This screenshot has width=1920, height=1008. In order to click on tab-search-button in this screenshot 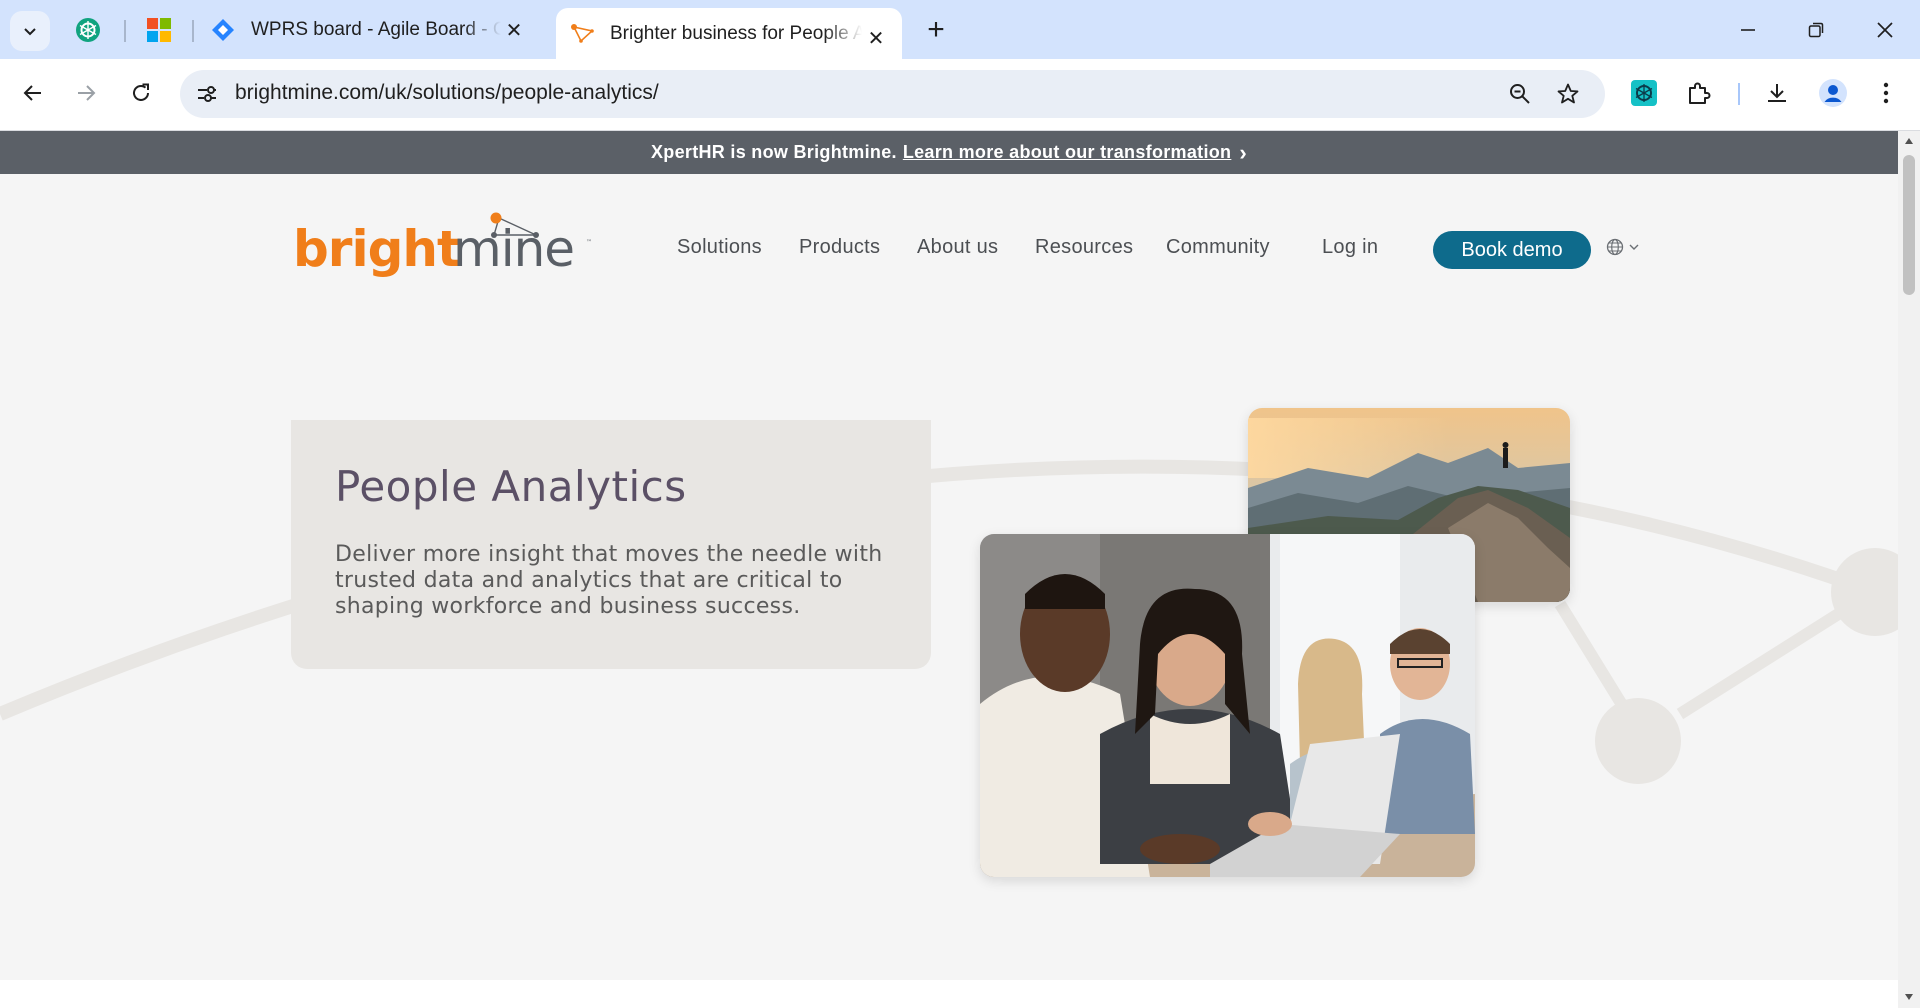, I will do `click(30, 31)`.